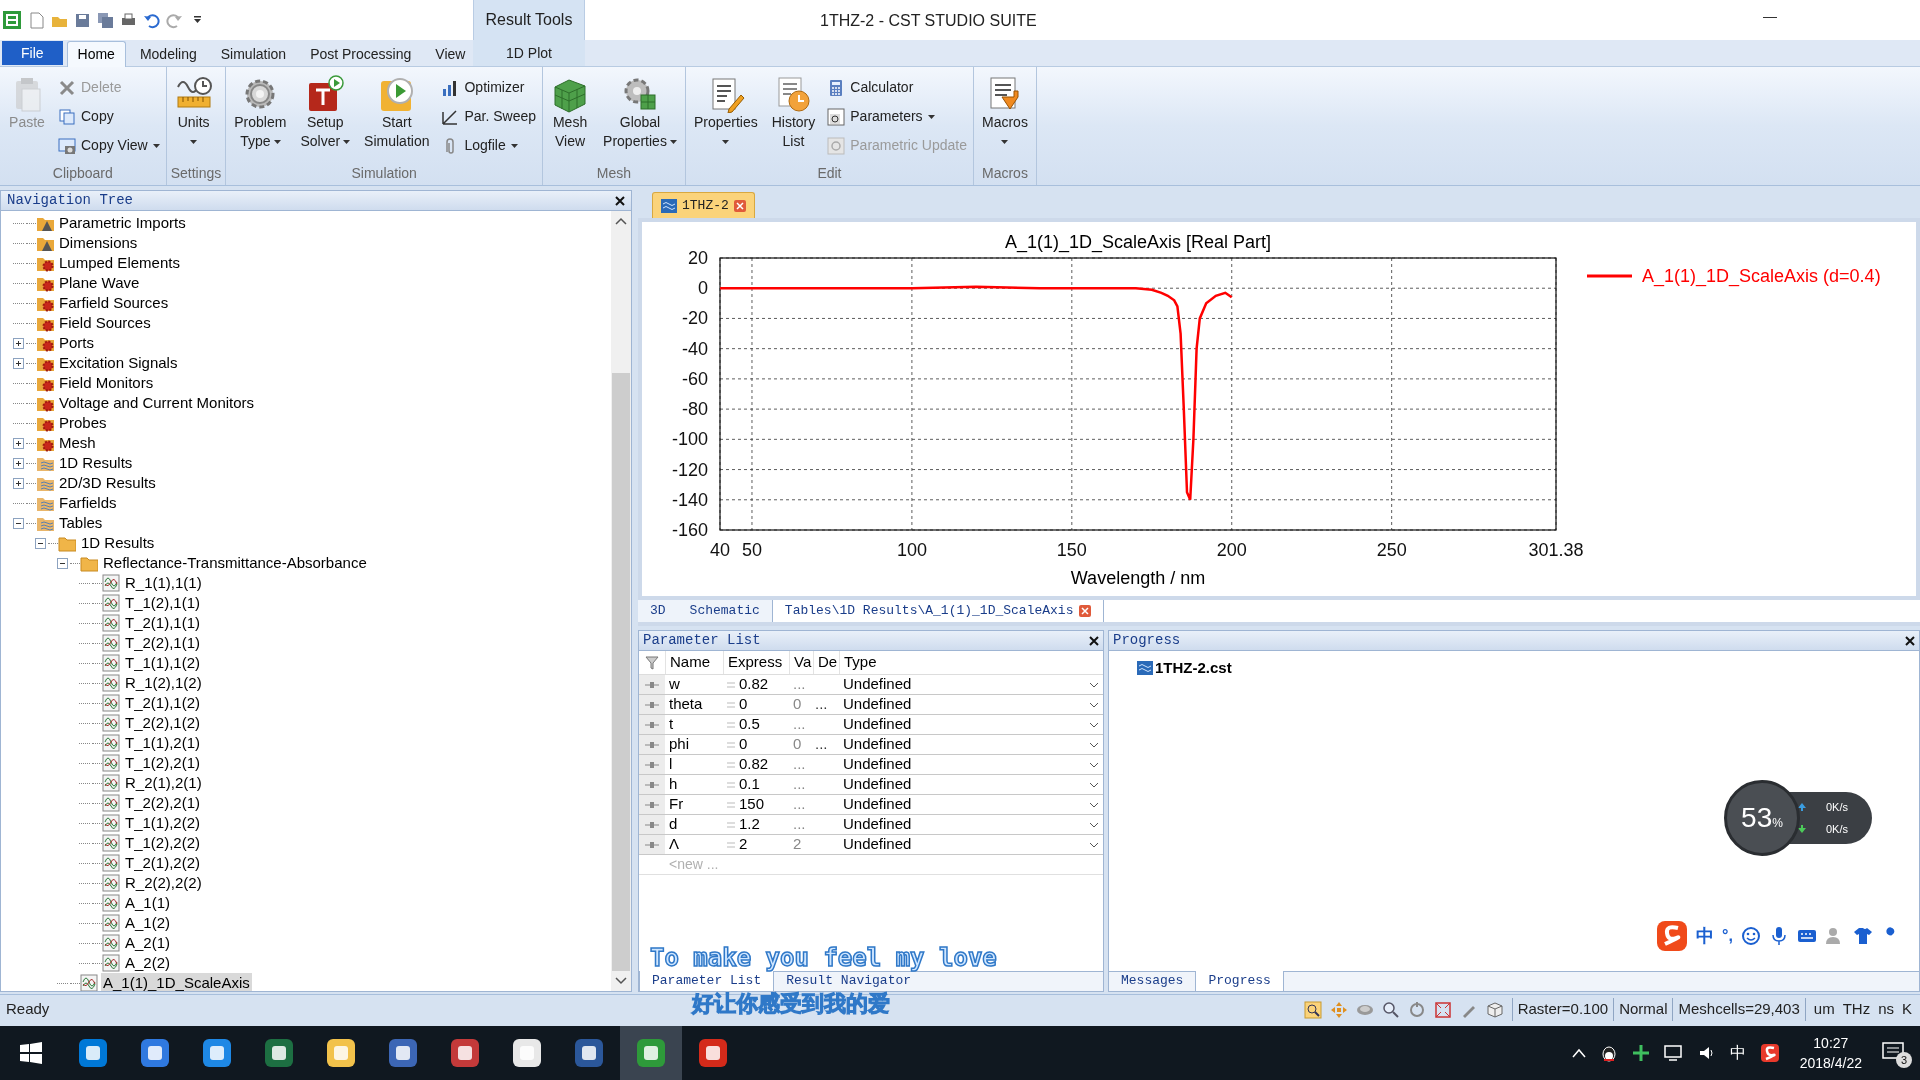  Describe the element at coordinates (325, 113) in the screenshot. I see `ribbon-button: Setup Solver` at that location.